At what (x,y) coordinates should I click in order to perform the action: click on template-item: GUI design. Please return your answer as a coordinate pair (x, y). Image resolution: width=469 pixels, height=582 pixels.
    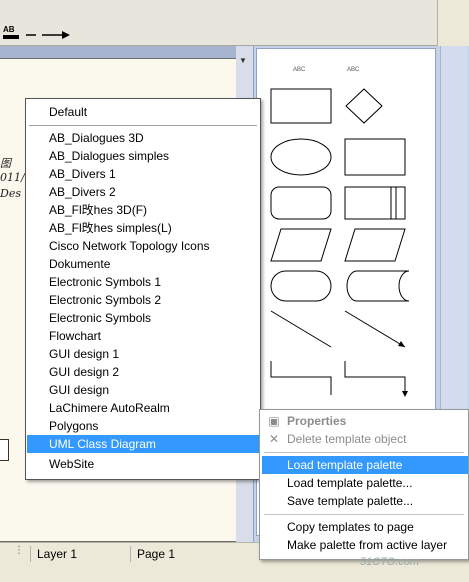
    Looking at the image, I should click on (143, 390).